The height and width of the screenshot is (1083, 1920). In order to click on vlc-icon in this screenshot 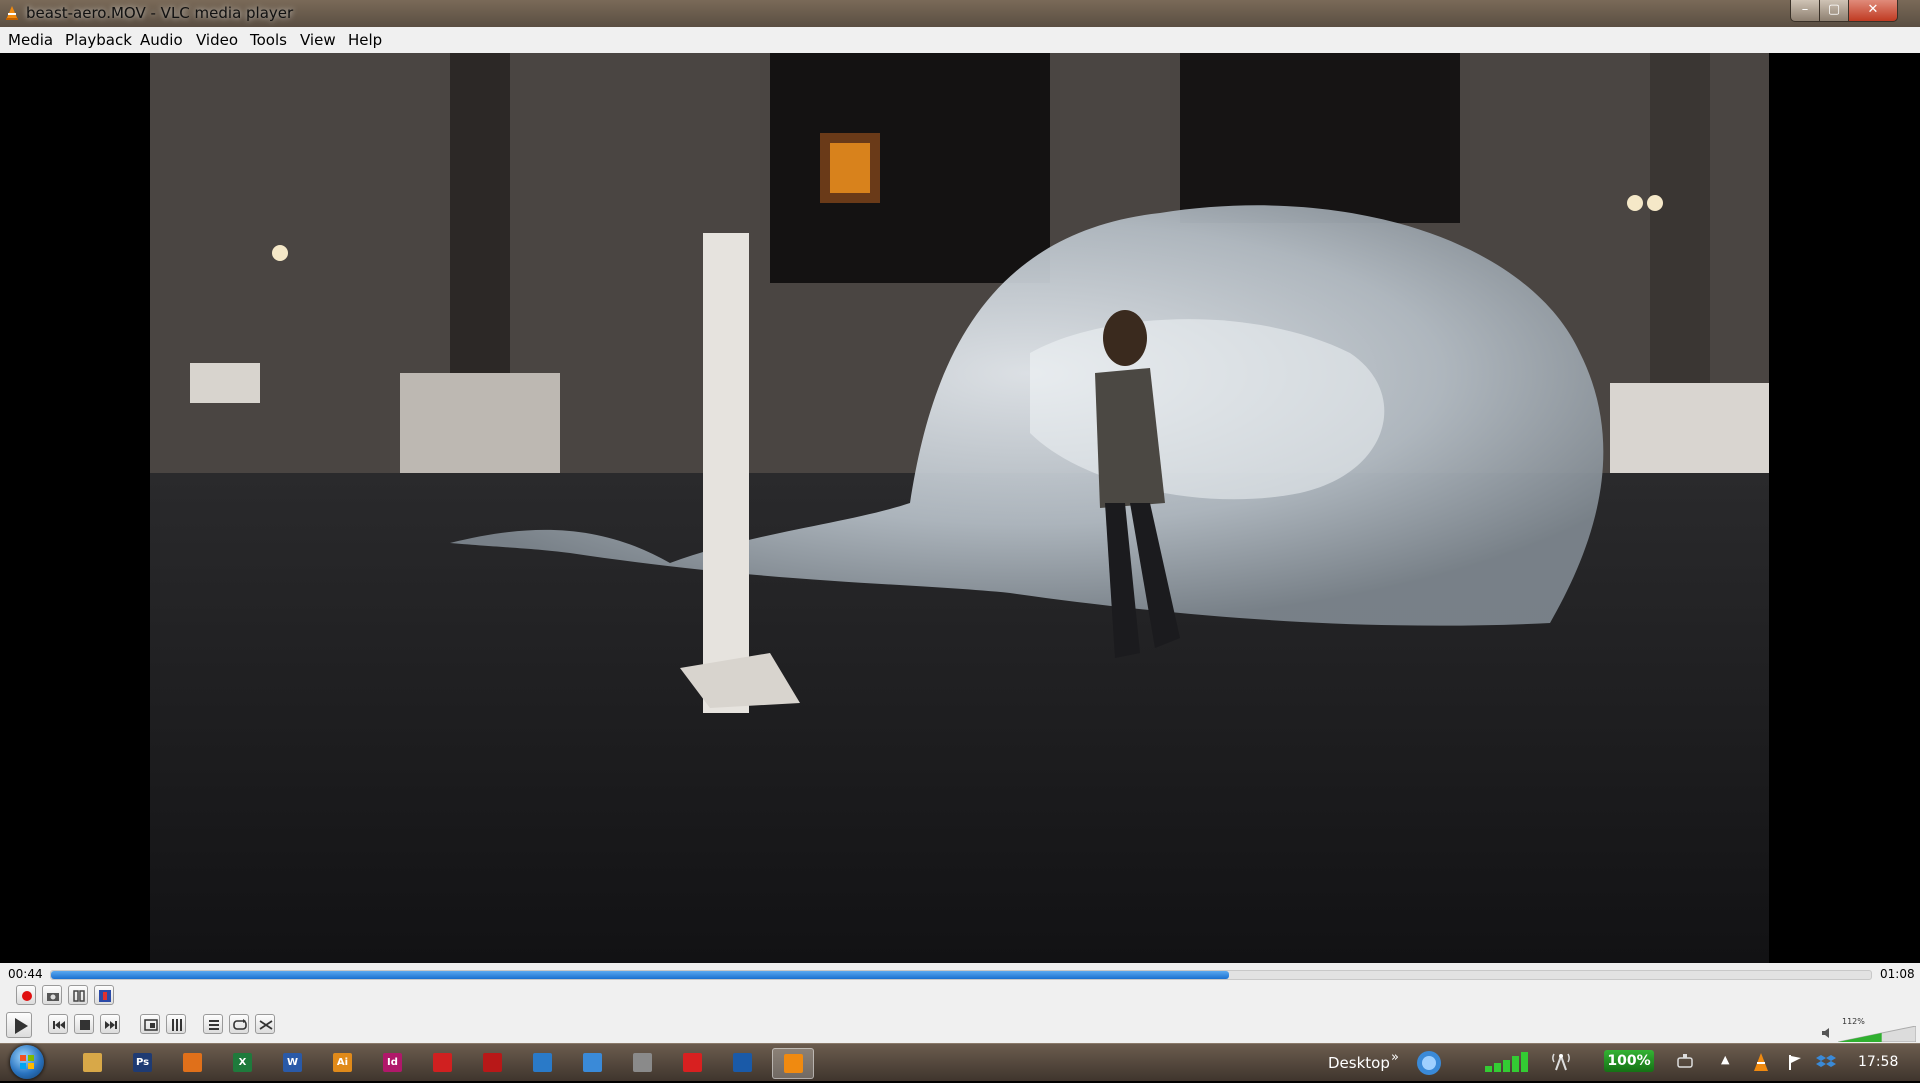, I will do `click(793, 1063)`.